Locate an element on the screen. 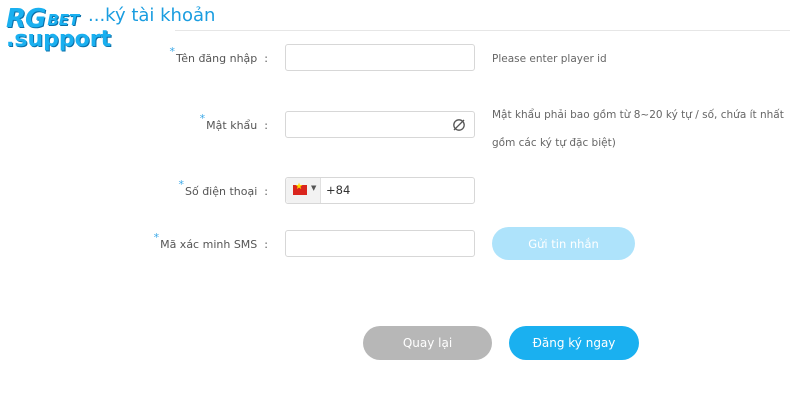 The width and height of the screenshot is (800, 400). password-input is located at coordinates (380, 124).